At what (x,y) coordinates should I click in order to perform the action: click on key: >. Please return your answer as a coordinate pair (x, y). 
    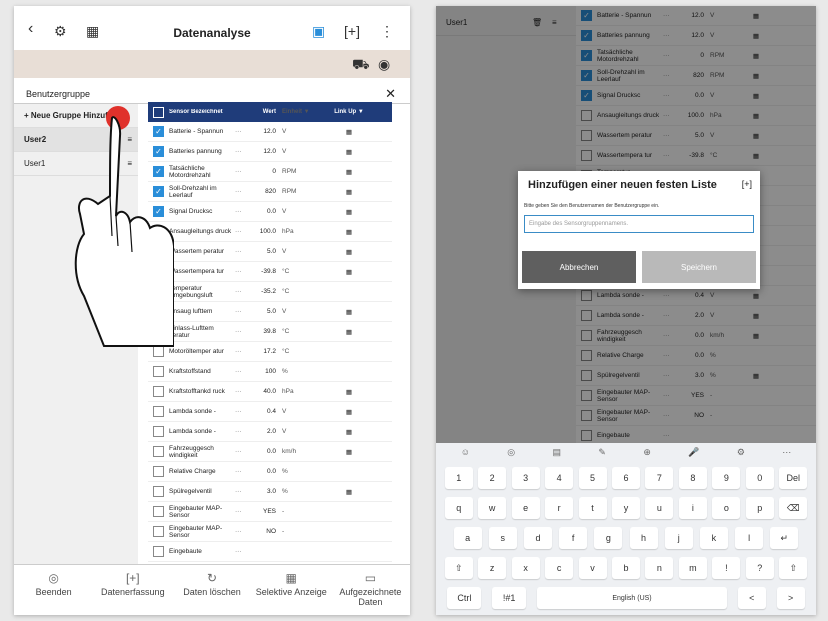
    Looking at the image, I should click on (790, 598).